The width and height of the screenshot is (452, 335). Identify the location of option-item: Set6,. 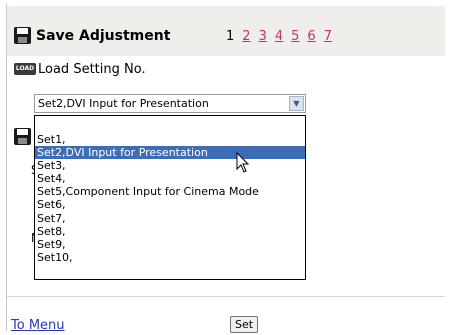
(170, 204).